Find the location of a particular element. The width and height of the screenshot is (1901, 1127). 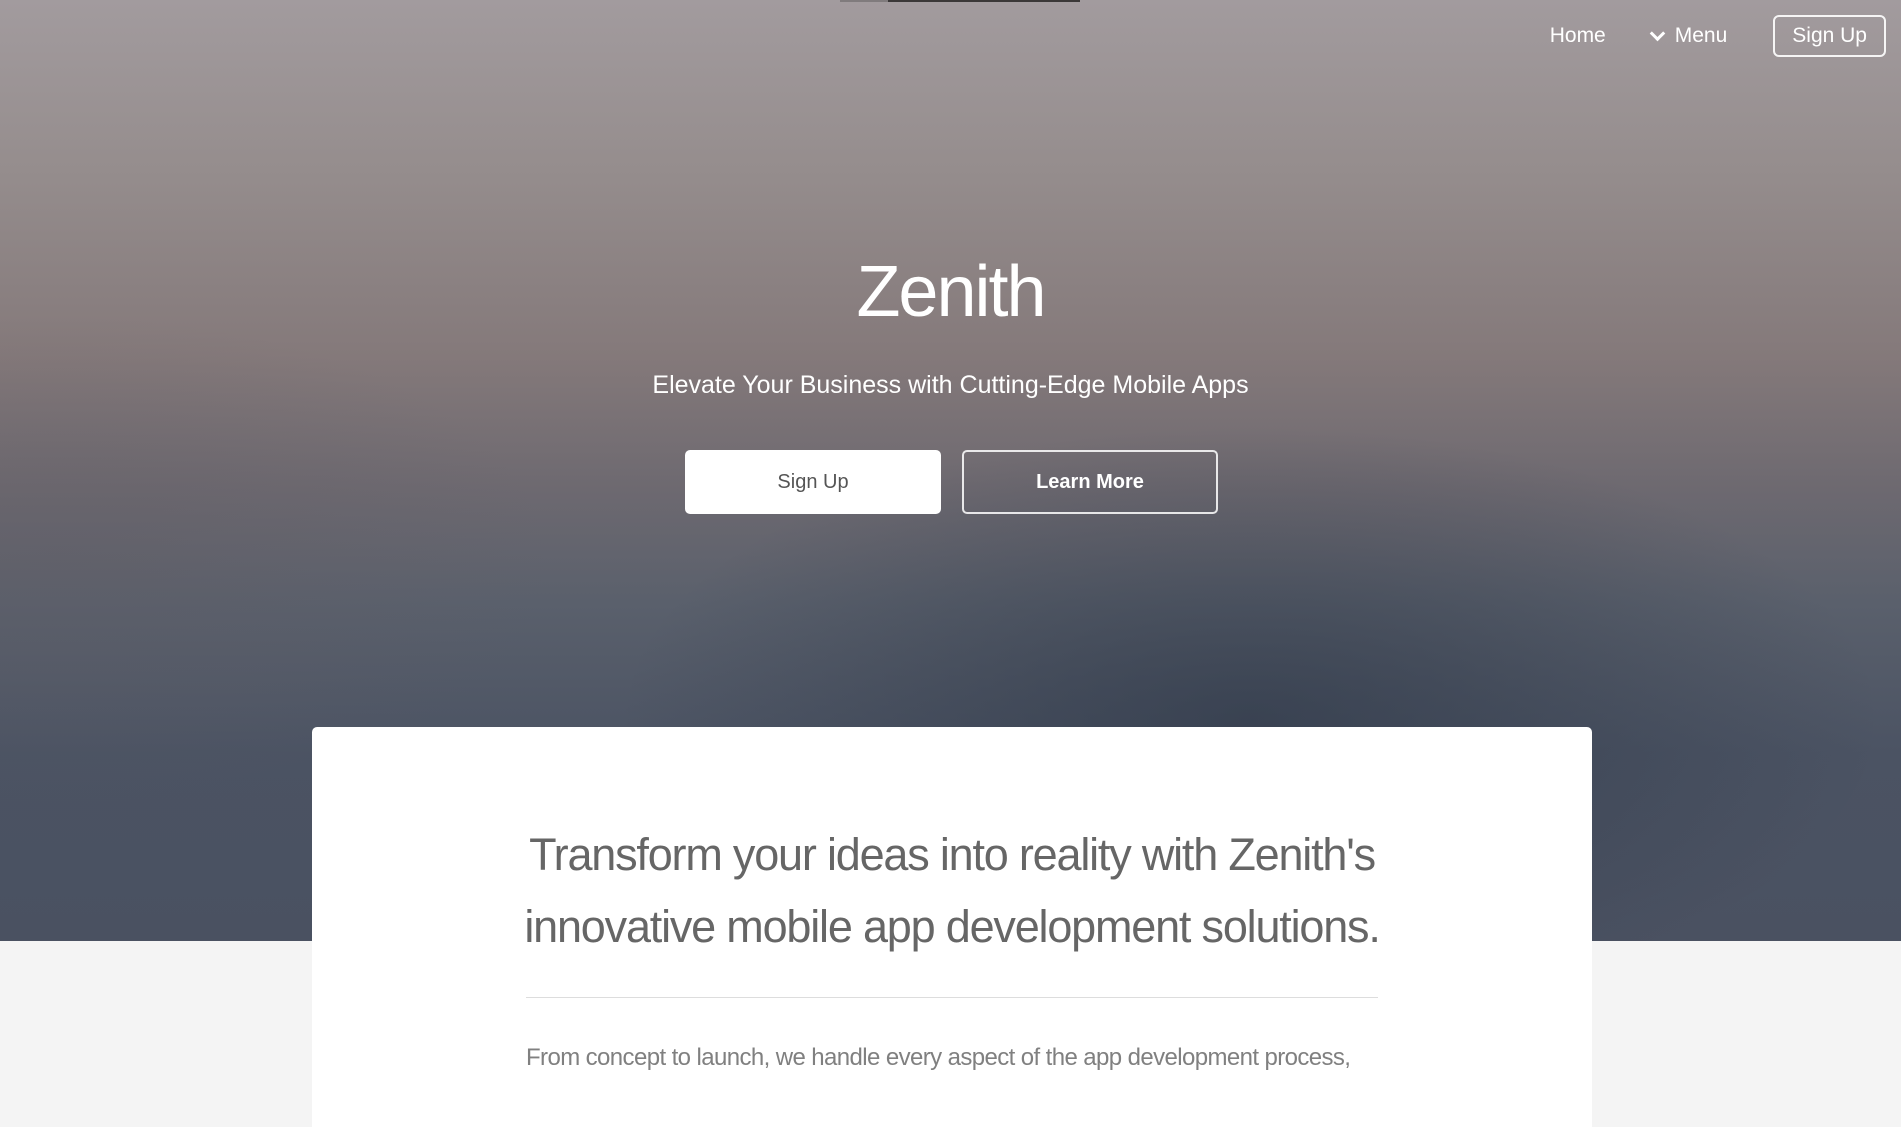

nav-menu-toggle: Menu is located at coordinates (1688, 36).